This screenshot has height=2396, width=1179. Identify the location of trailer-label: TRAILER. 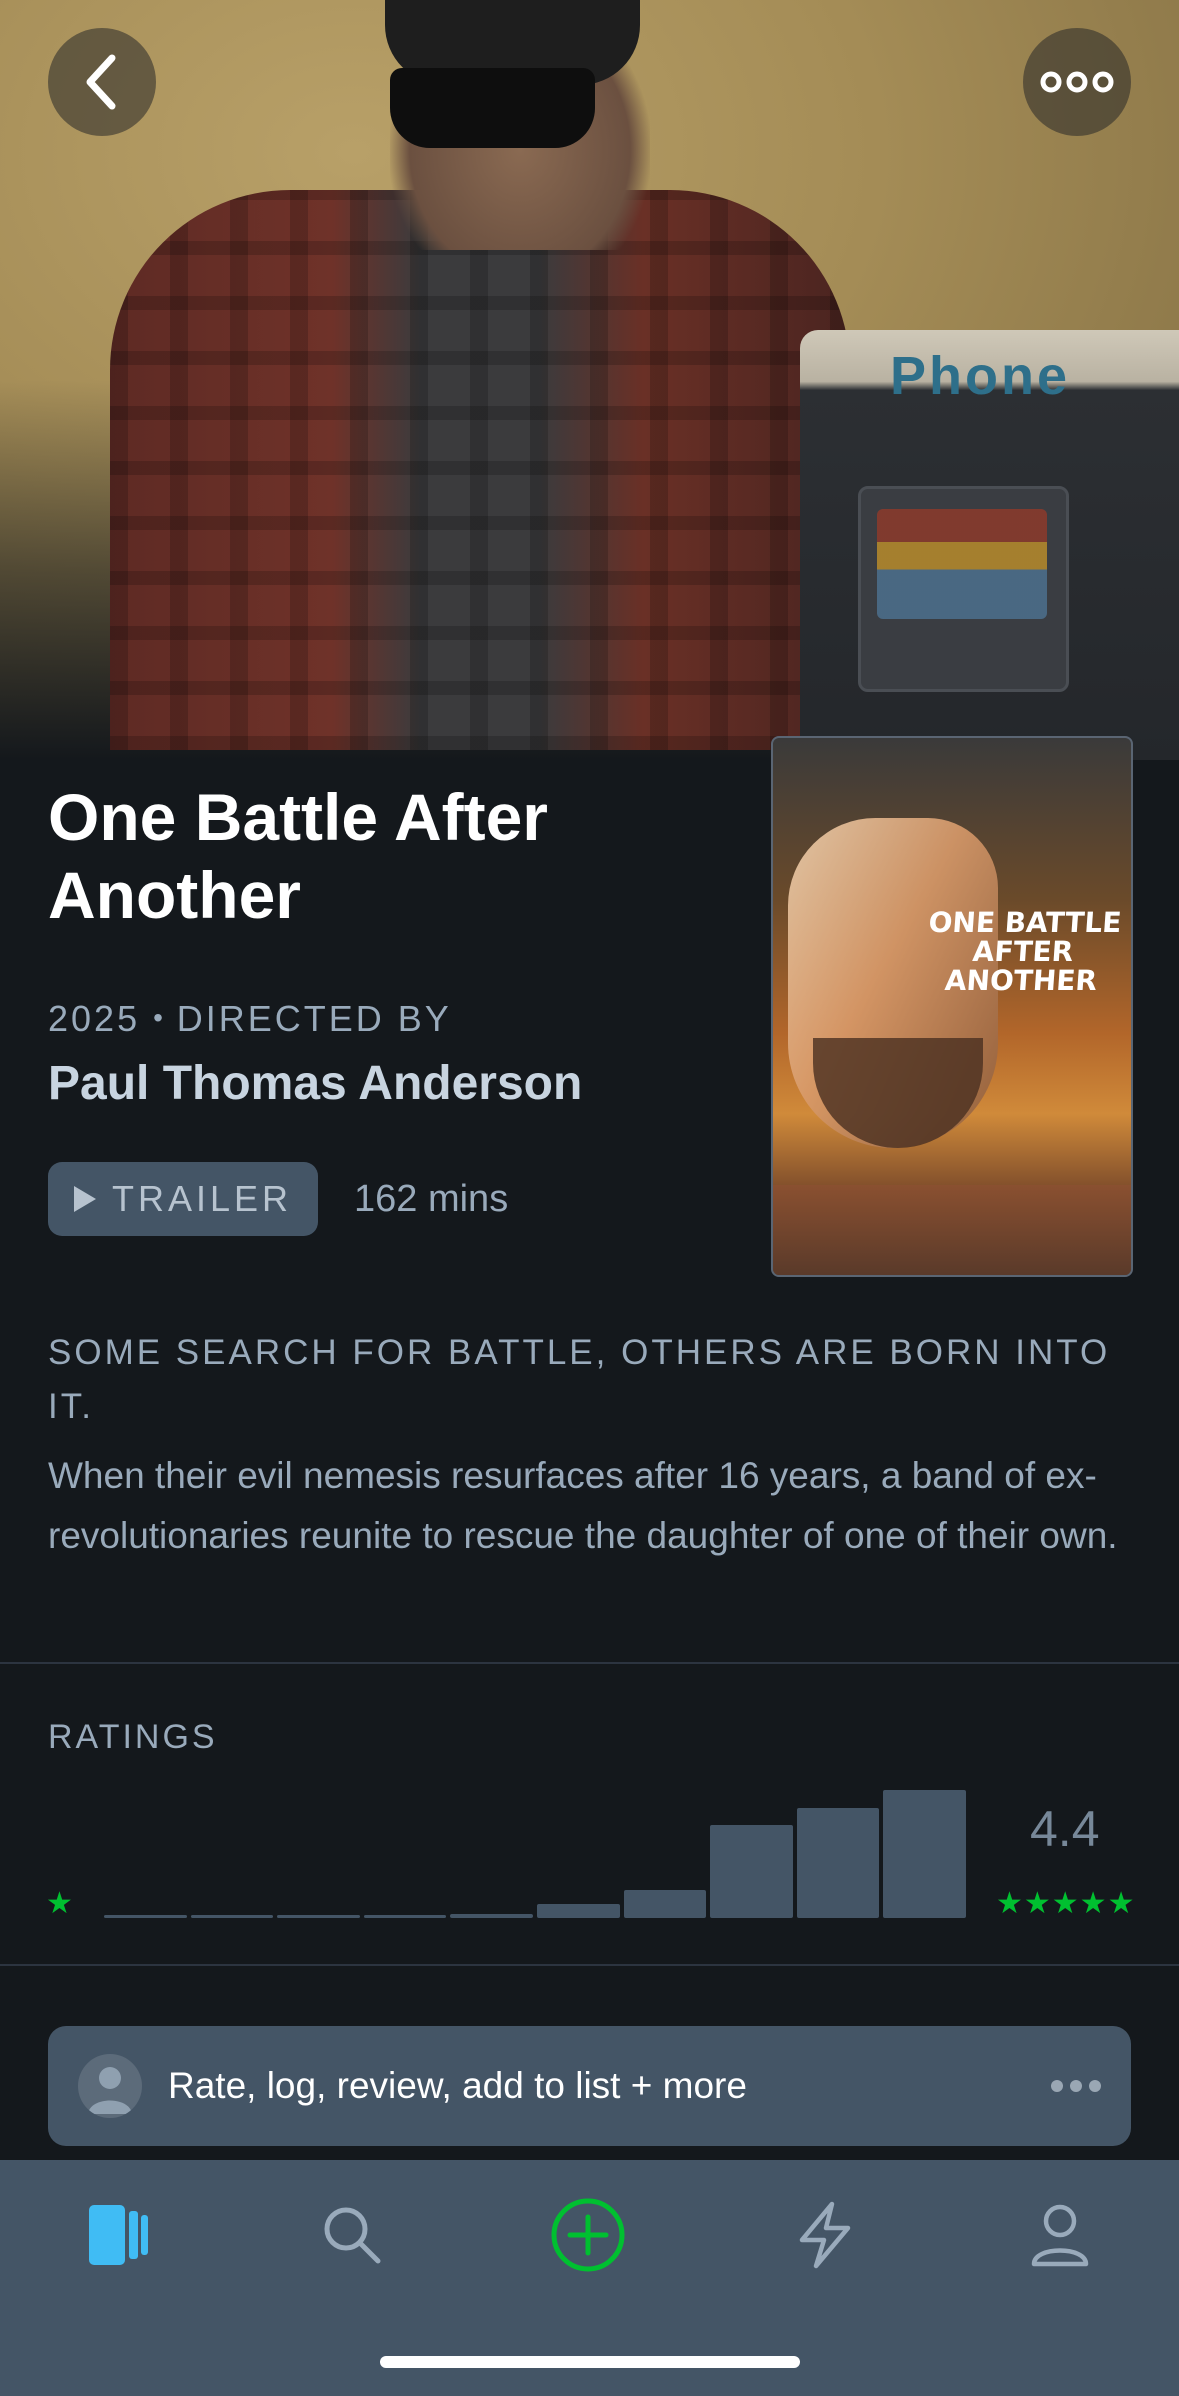
(202, 1198).